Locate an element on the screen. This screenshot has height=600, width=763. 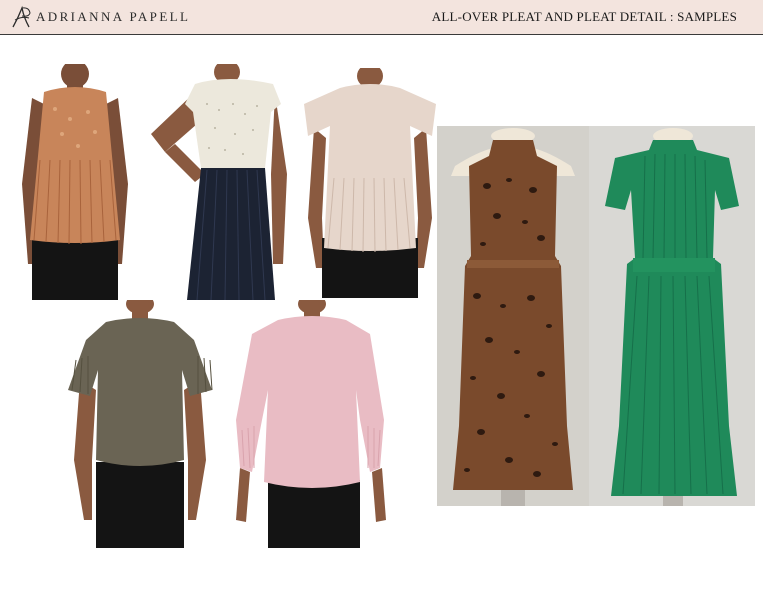
product-photo-emerald-pleated-dress is located at coordinates (672, 316).